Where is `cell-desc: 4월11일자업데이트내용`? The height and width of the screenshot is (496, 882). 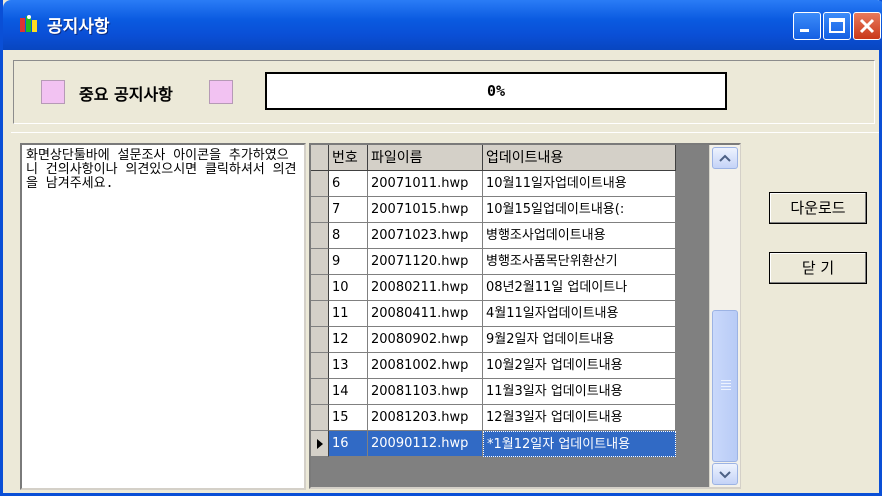 cell-desc: 4월11일자업데이트내용 is located at coordinates (579, 314).